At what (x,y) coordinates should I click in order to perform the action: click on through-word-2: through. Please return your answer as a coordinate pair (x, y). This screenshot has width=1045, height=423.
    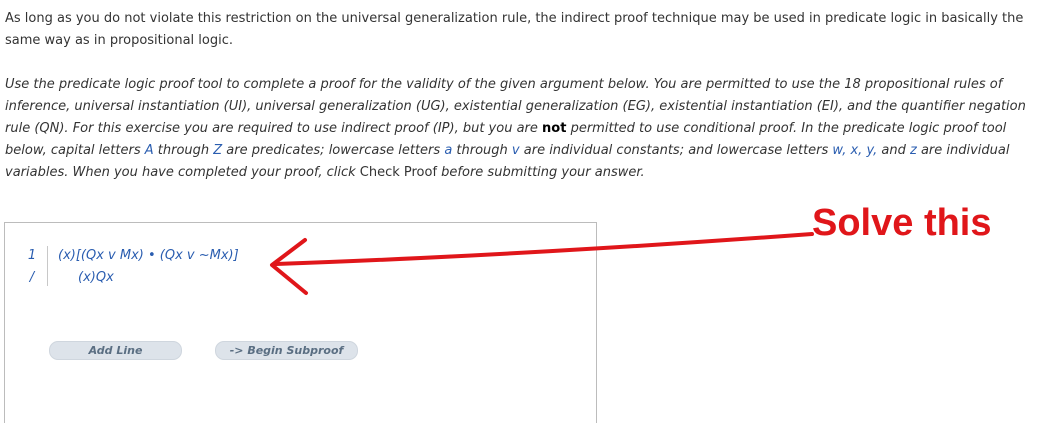
    Looking at the image, I should click on (482, 150).